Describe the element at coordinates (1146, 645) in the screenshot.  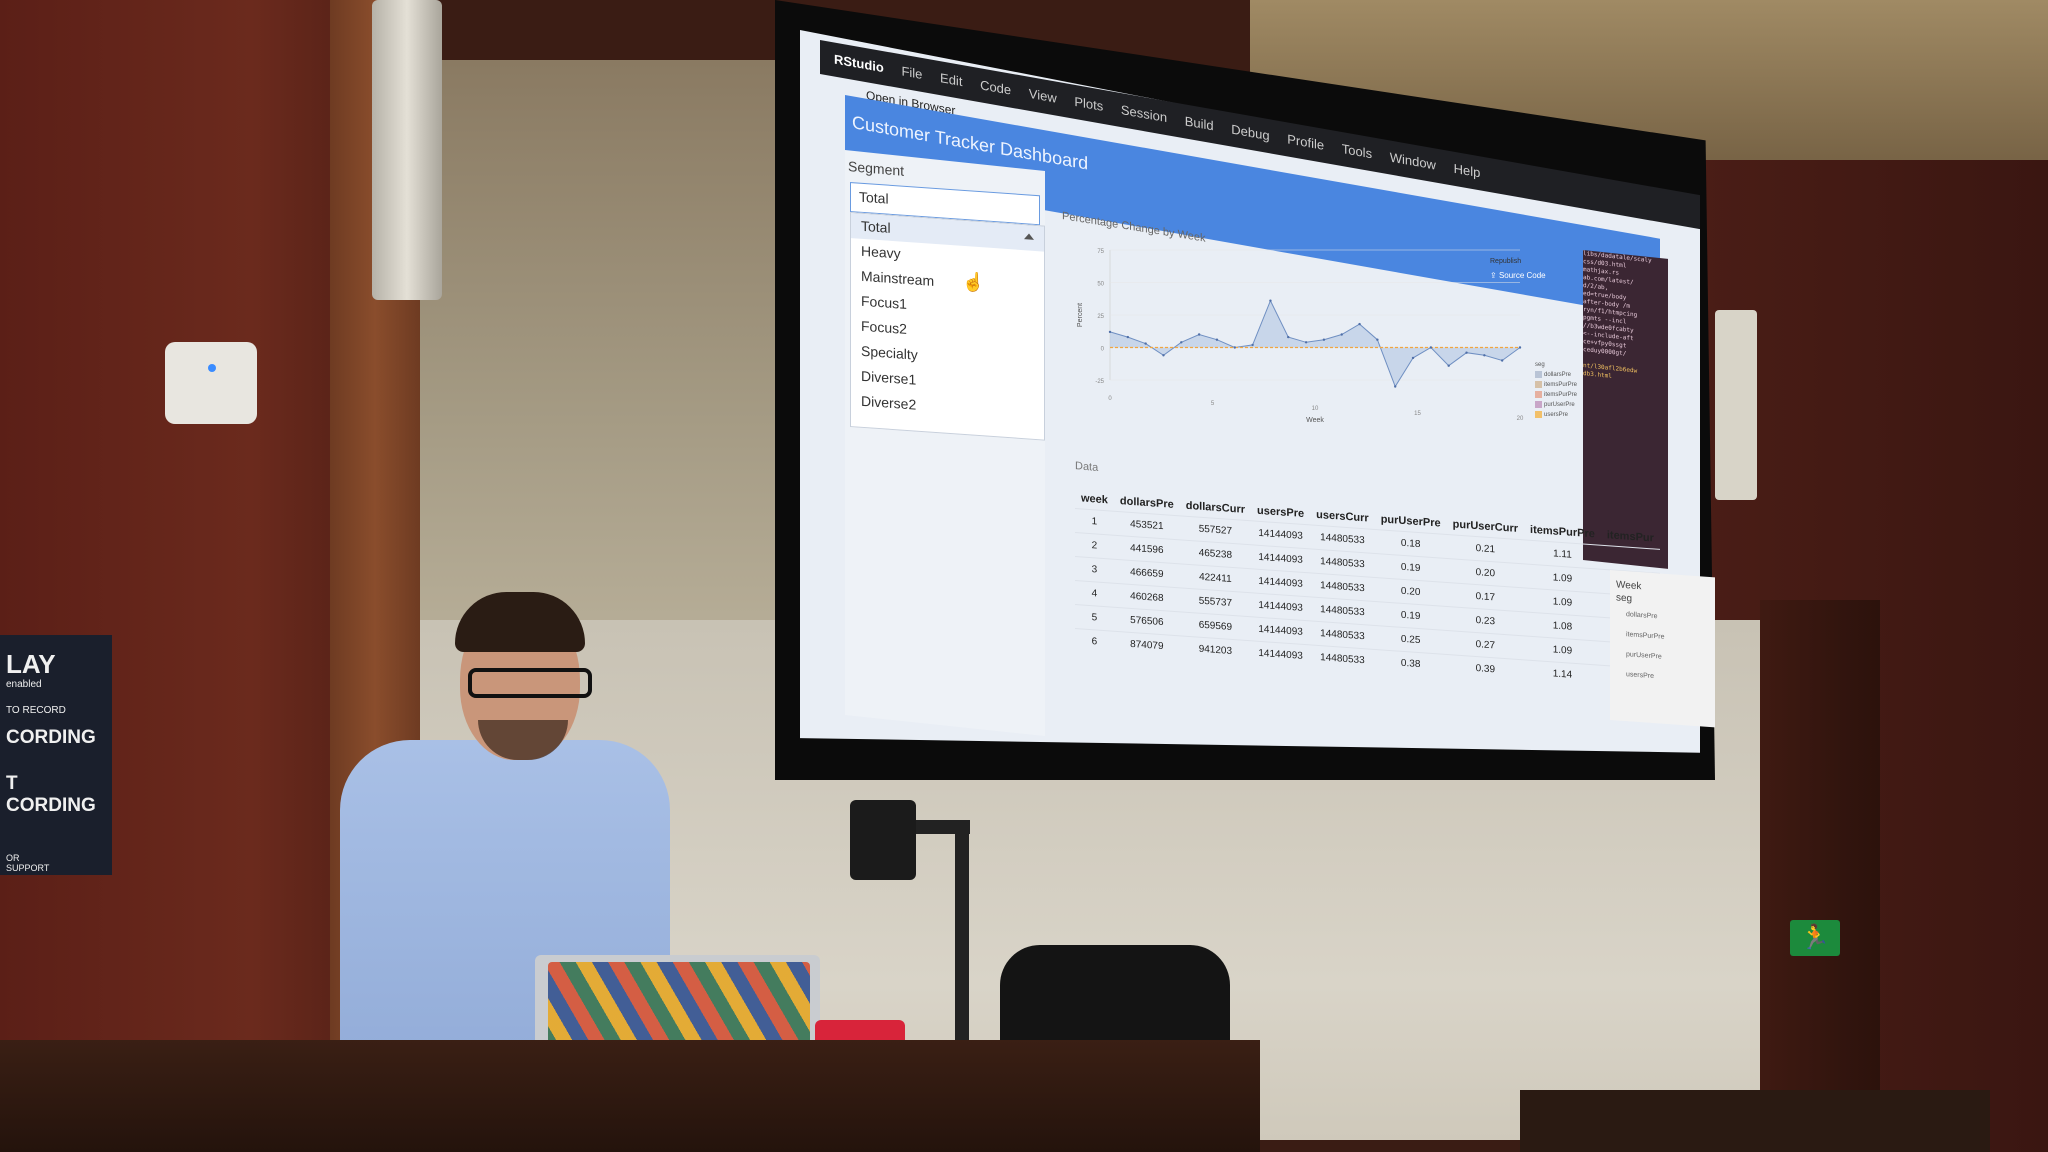
I see `table-cell: 874079` at that location.